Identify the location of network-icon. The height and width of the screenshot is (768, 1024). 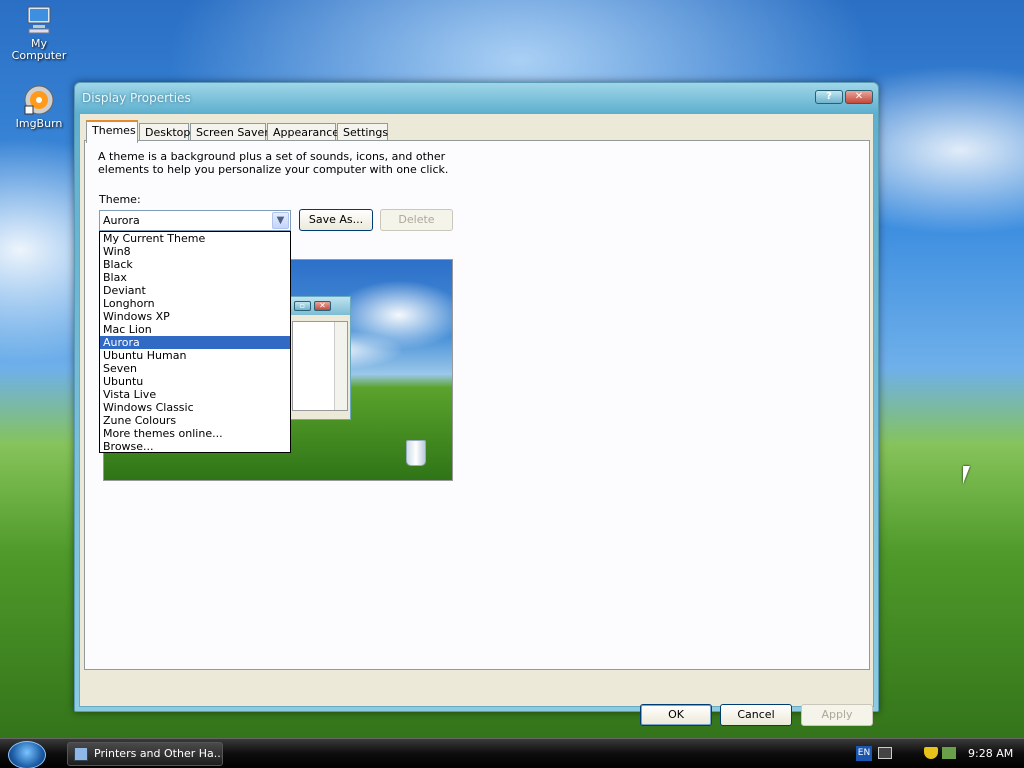
(949, 753).